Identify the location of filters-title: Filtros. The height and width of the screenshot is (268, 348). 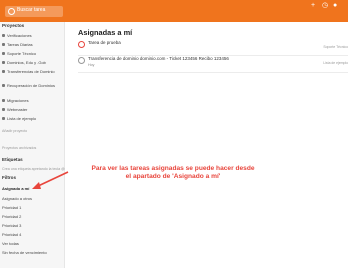
(9, 177).